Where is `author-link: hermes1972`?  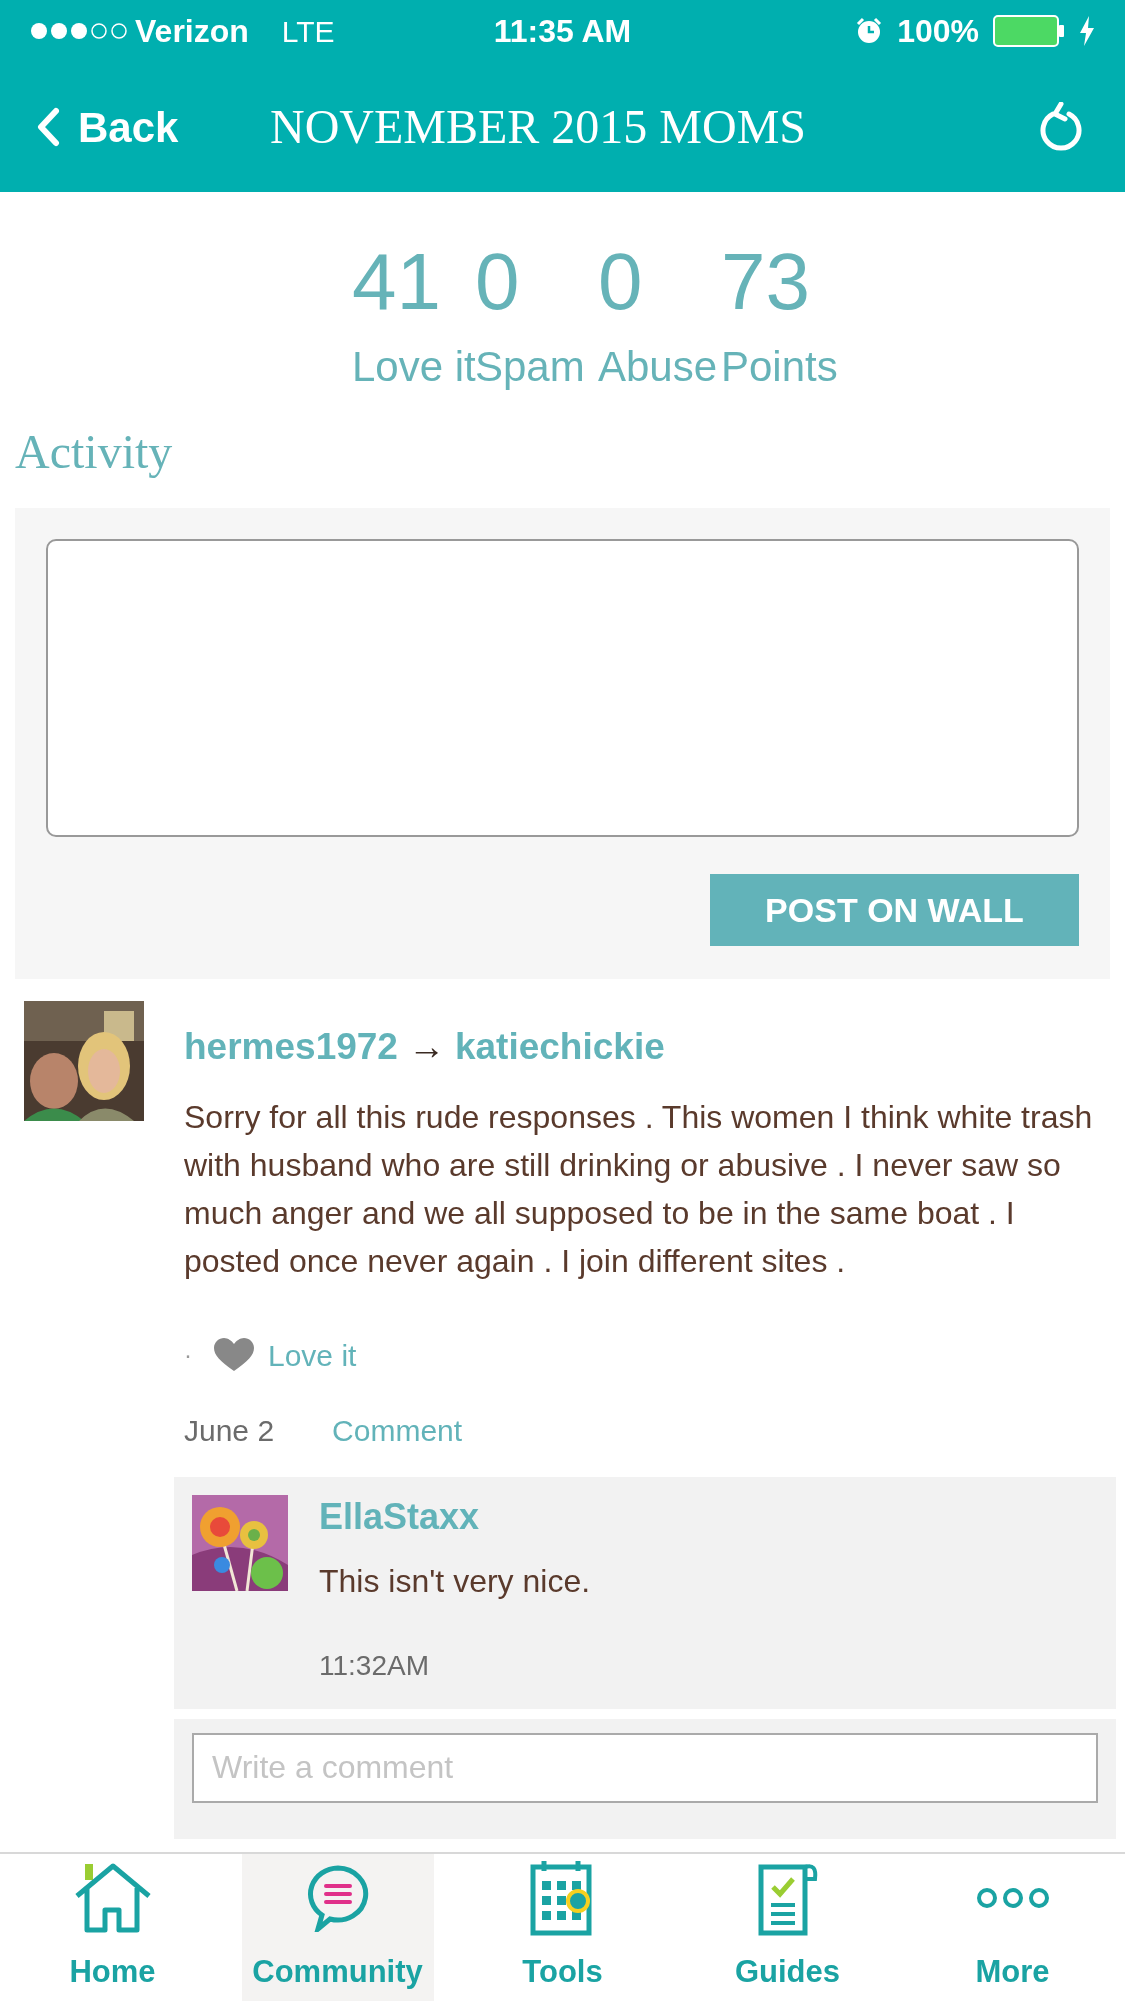 author-link: hermes1972 is located at coordinates (291, 1047).